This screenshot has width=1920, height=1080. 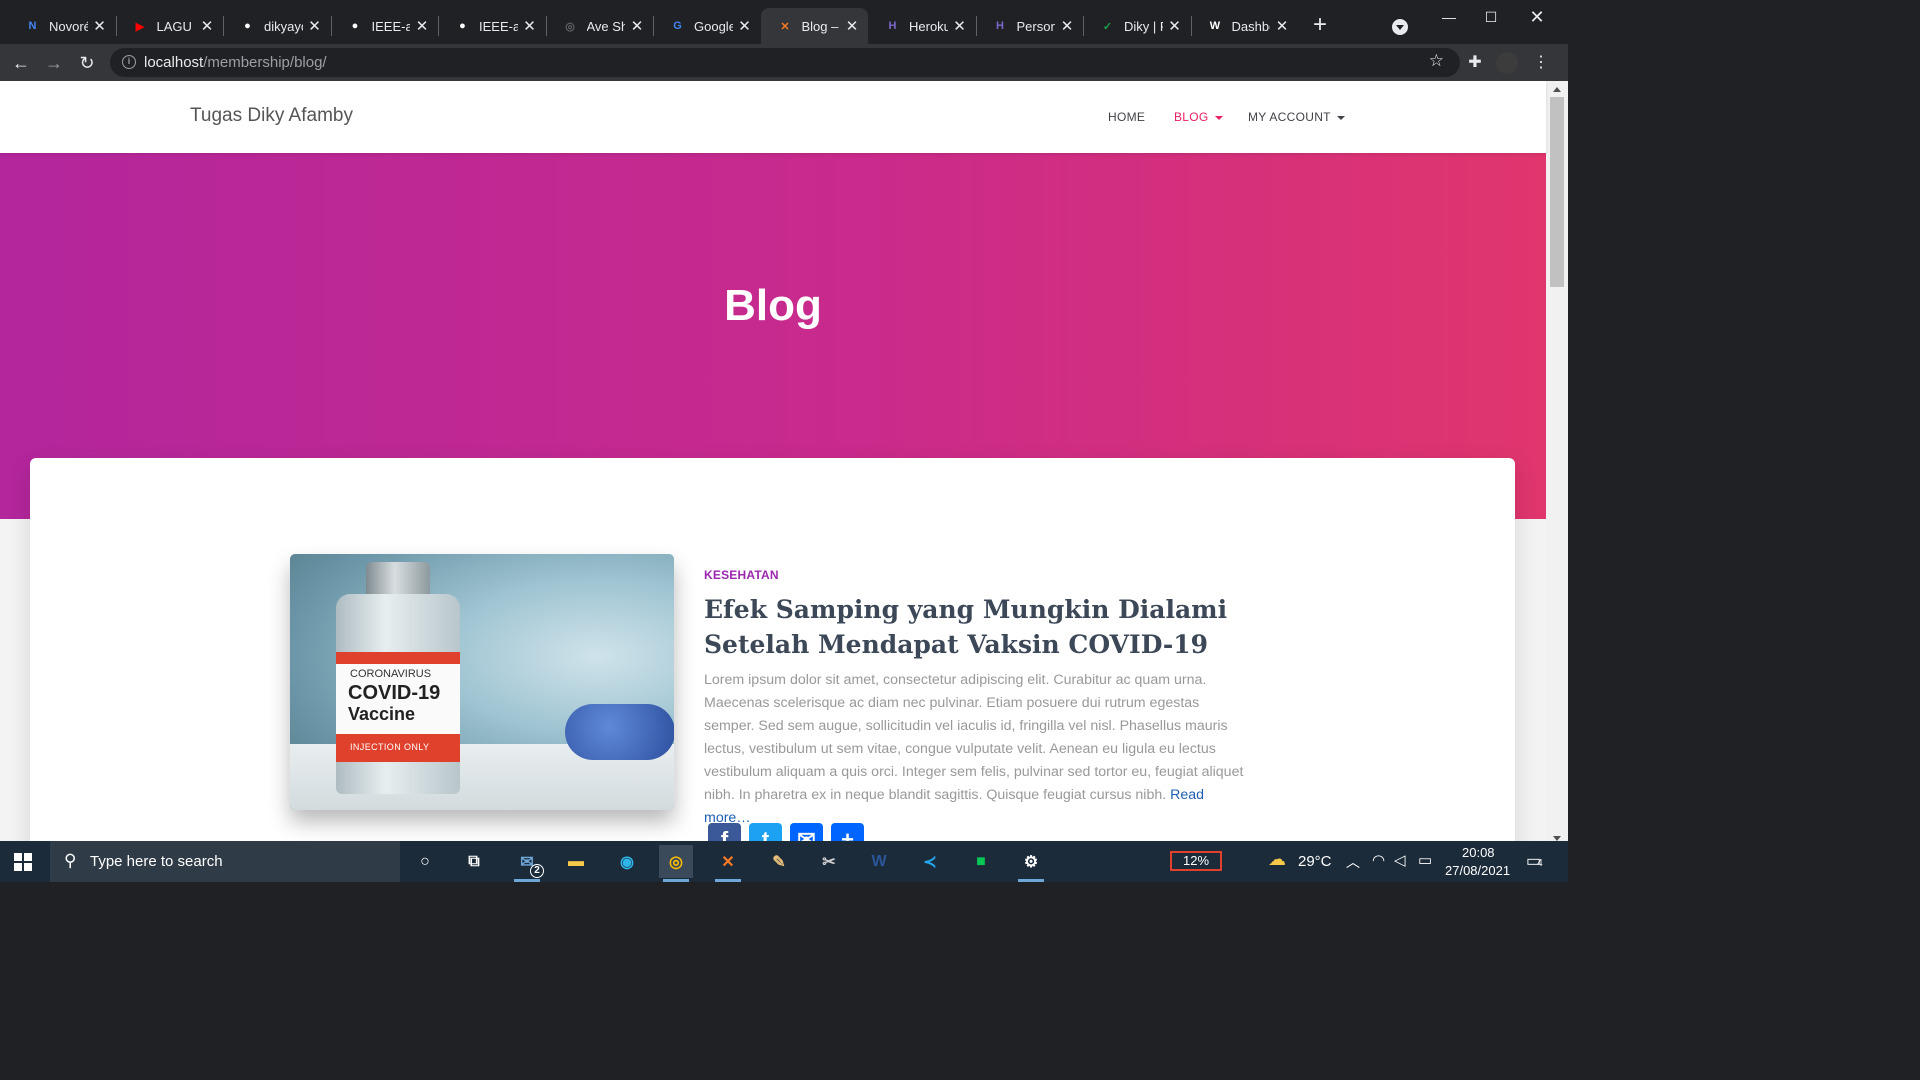 I want to click on page-title: Blog, so click(x=773, y=305).